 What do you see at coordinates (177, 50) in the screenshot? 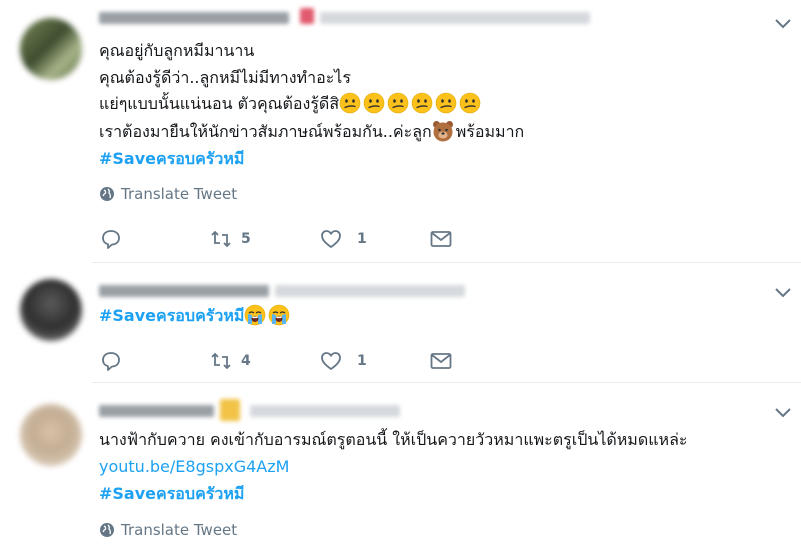
I see `tweet-text-line: คุณอยู่กับลูกหมีมานาน` at bounding box center [177, 50].